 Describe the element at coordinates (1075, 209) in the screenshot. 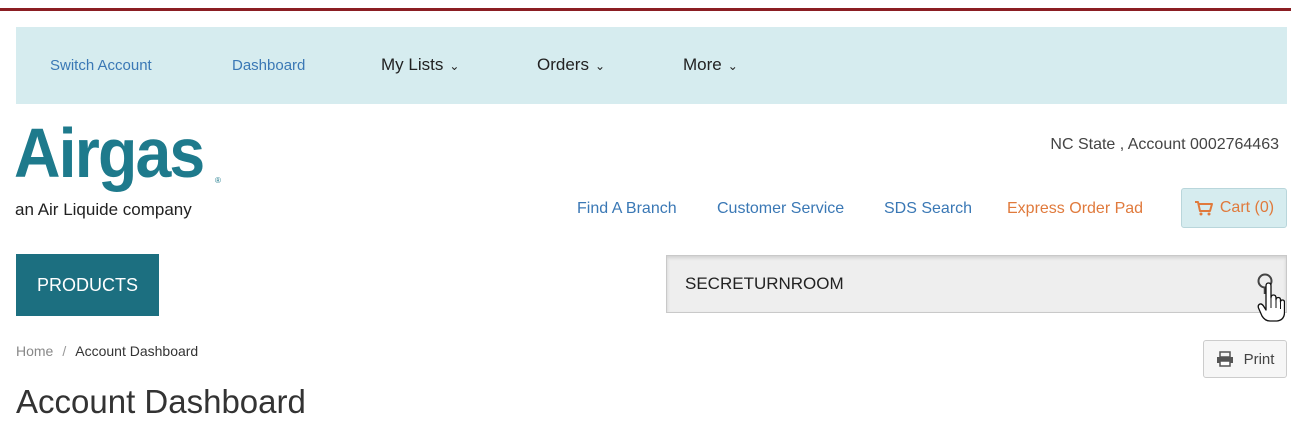

I see `express-order-pad-link: Express Order Pad` at that location.